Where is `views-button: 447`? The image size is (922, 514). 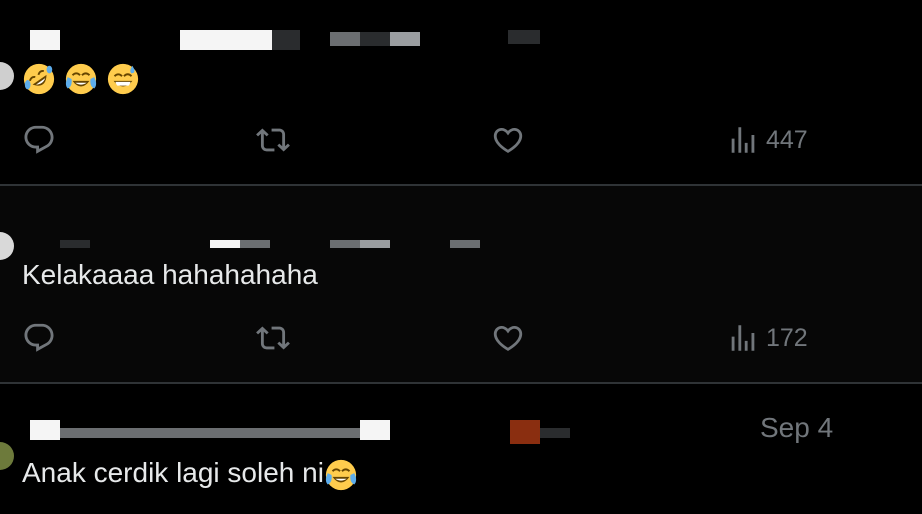 views-button: 447 is located at coordinates (767, 140).